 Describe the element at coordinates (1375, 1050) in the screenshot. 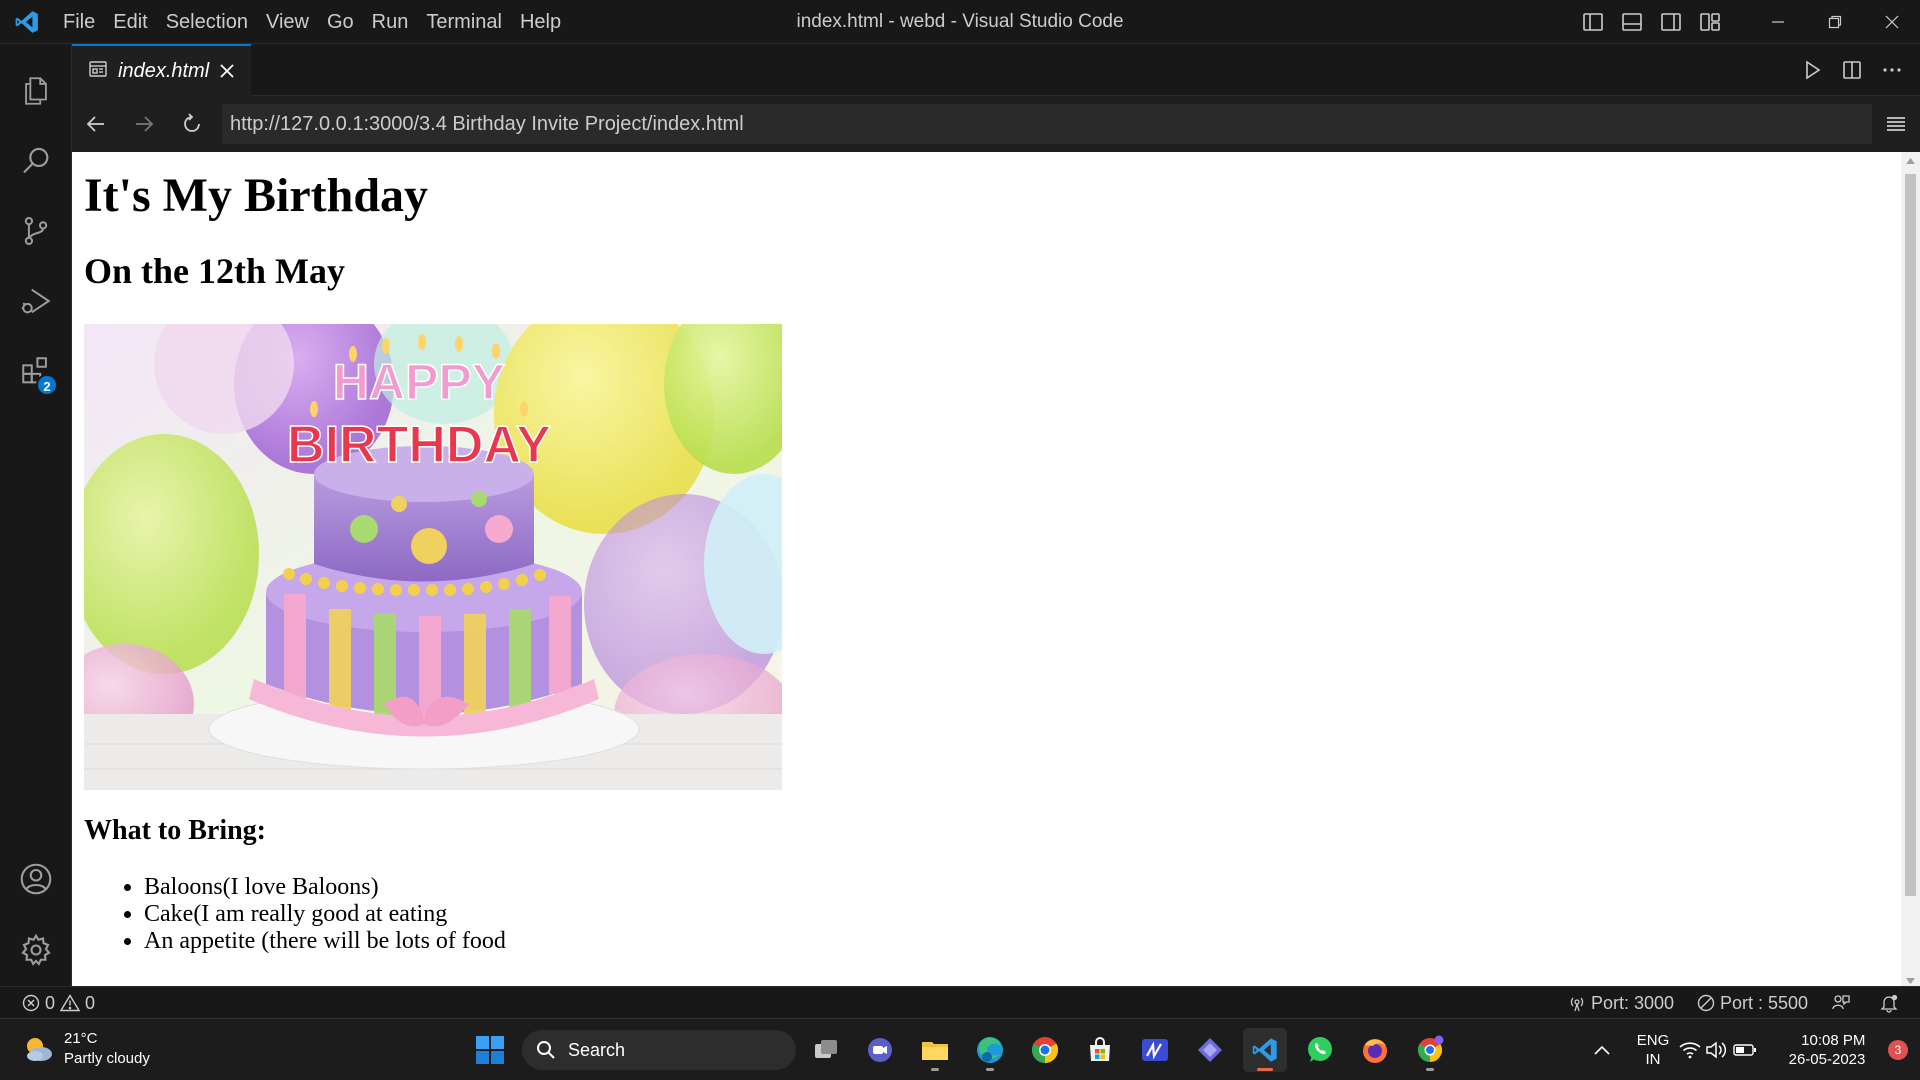

I see `firefox-icon` at that location.